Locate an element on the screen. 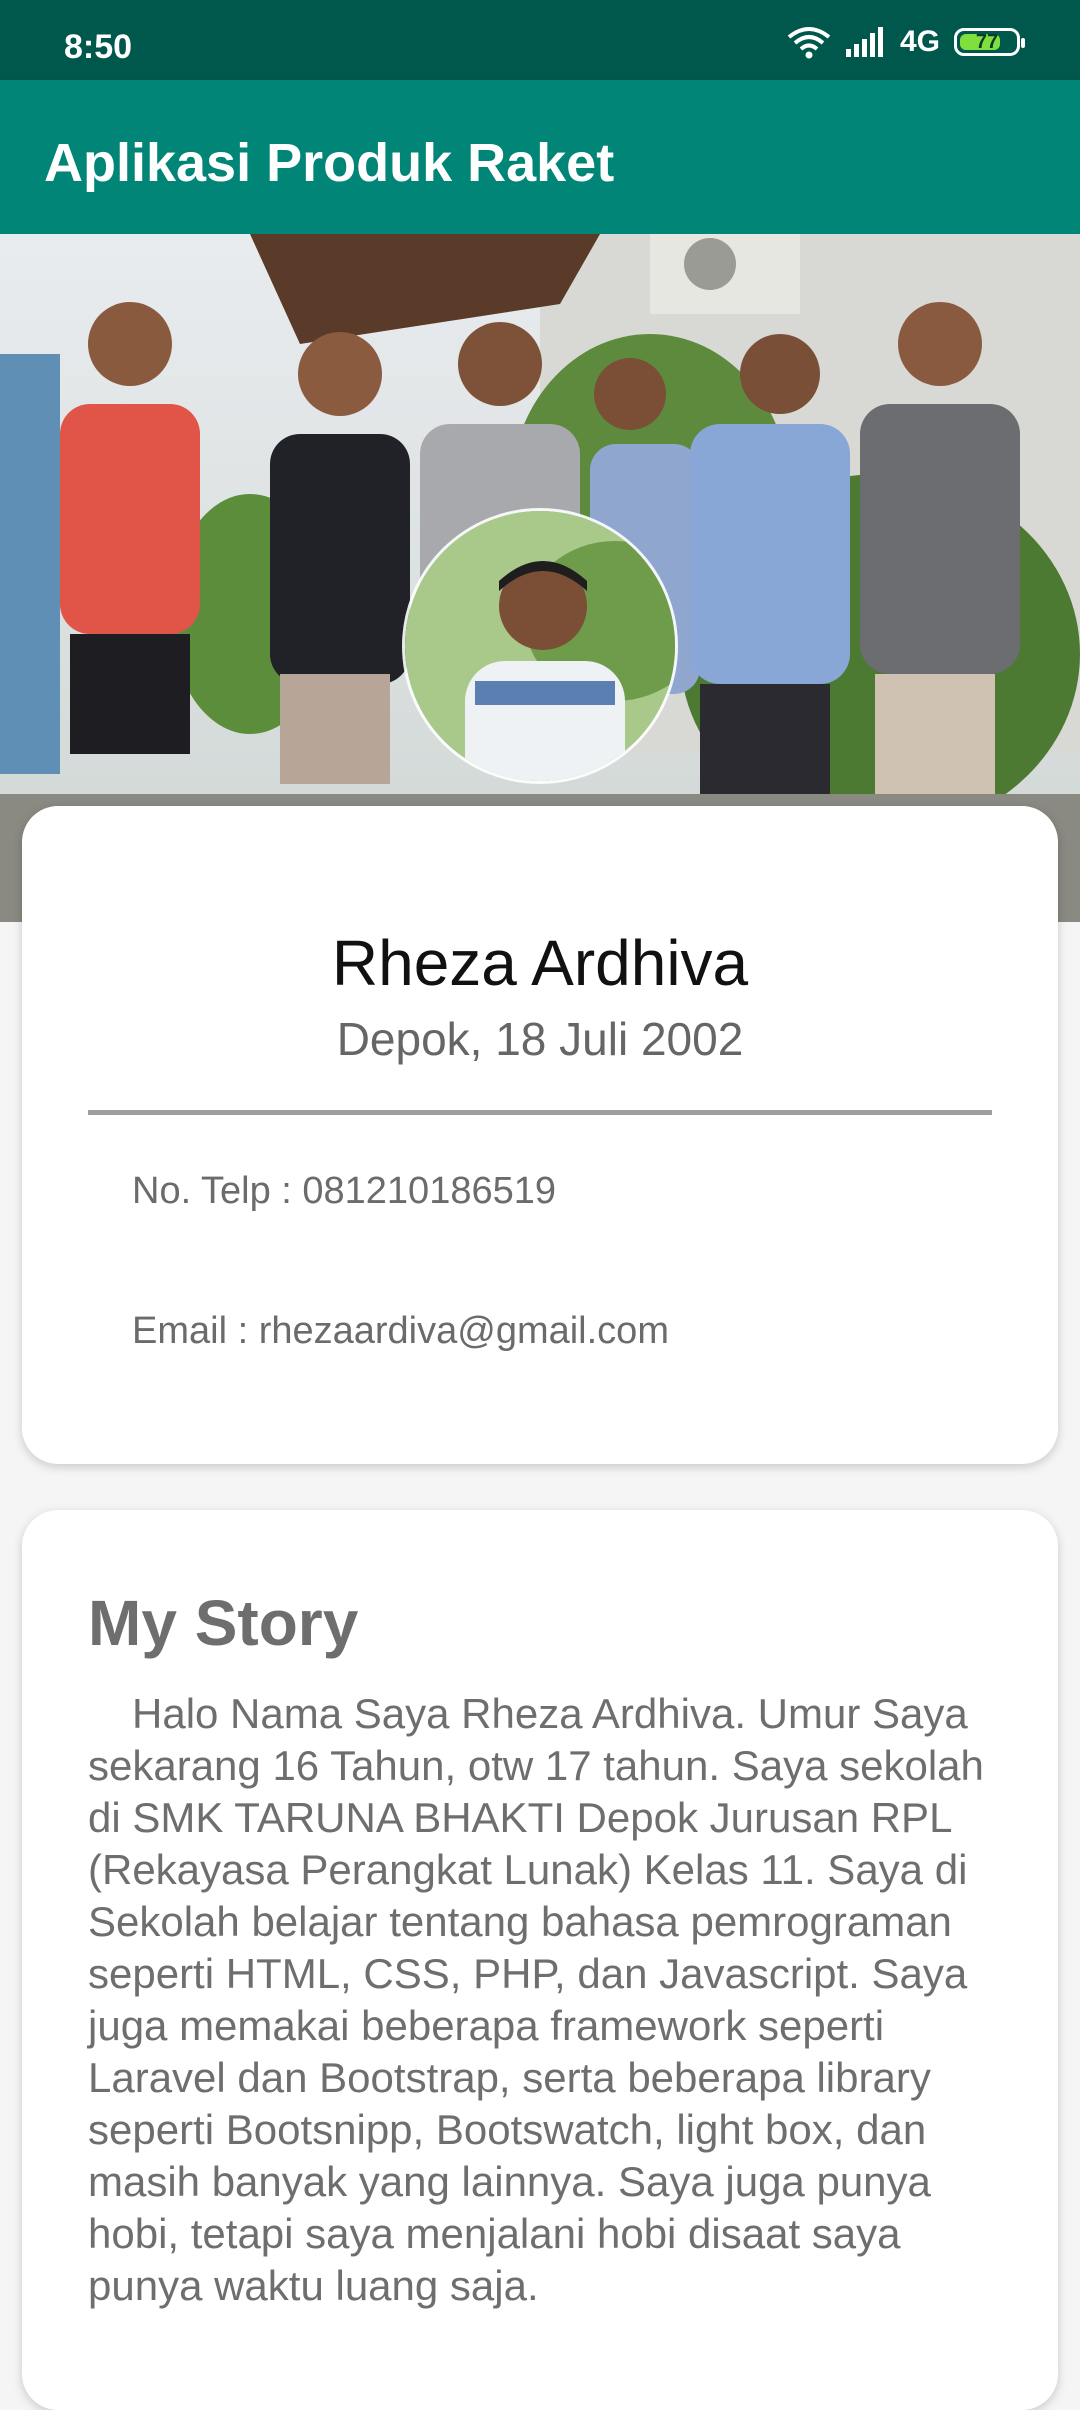 The width and height of the screenshot is (1080, 2410). wifi-icon is located at coordinates (809, 43).